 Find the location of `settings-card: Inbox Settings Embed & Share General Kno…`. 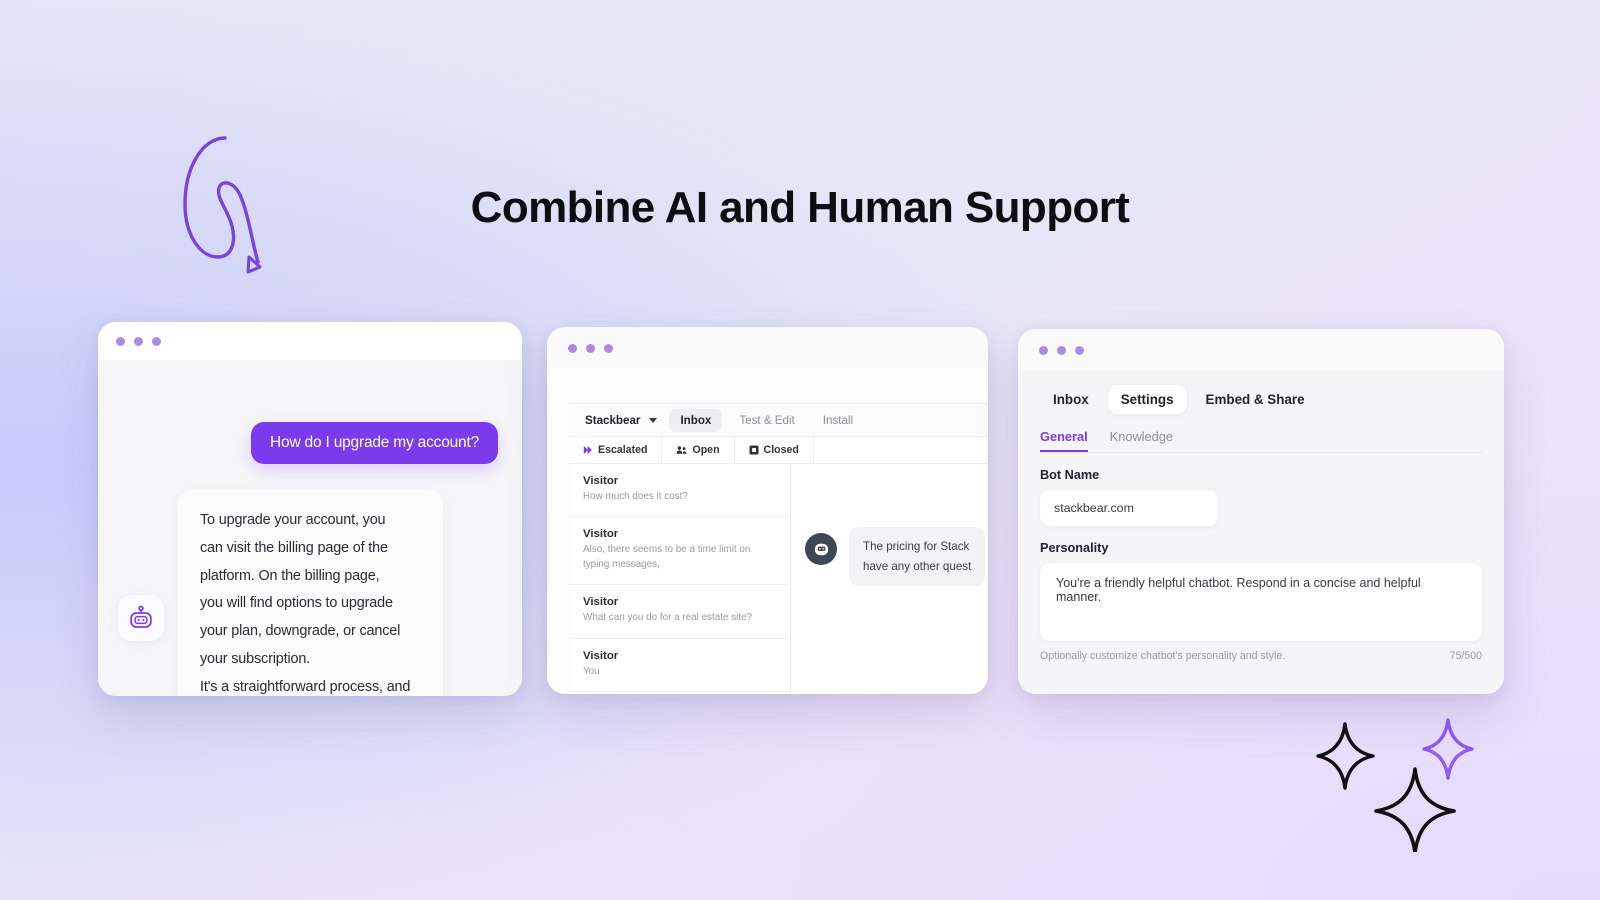

settings-card: Inbox Settings Embed & Share General Kno… is located at coordinates (1261, 511).